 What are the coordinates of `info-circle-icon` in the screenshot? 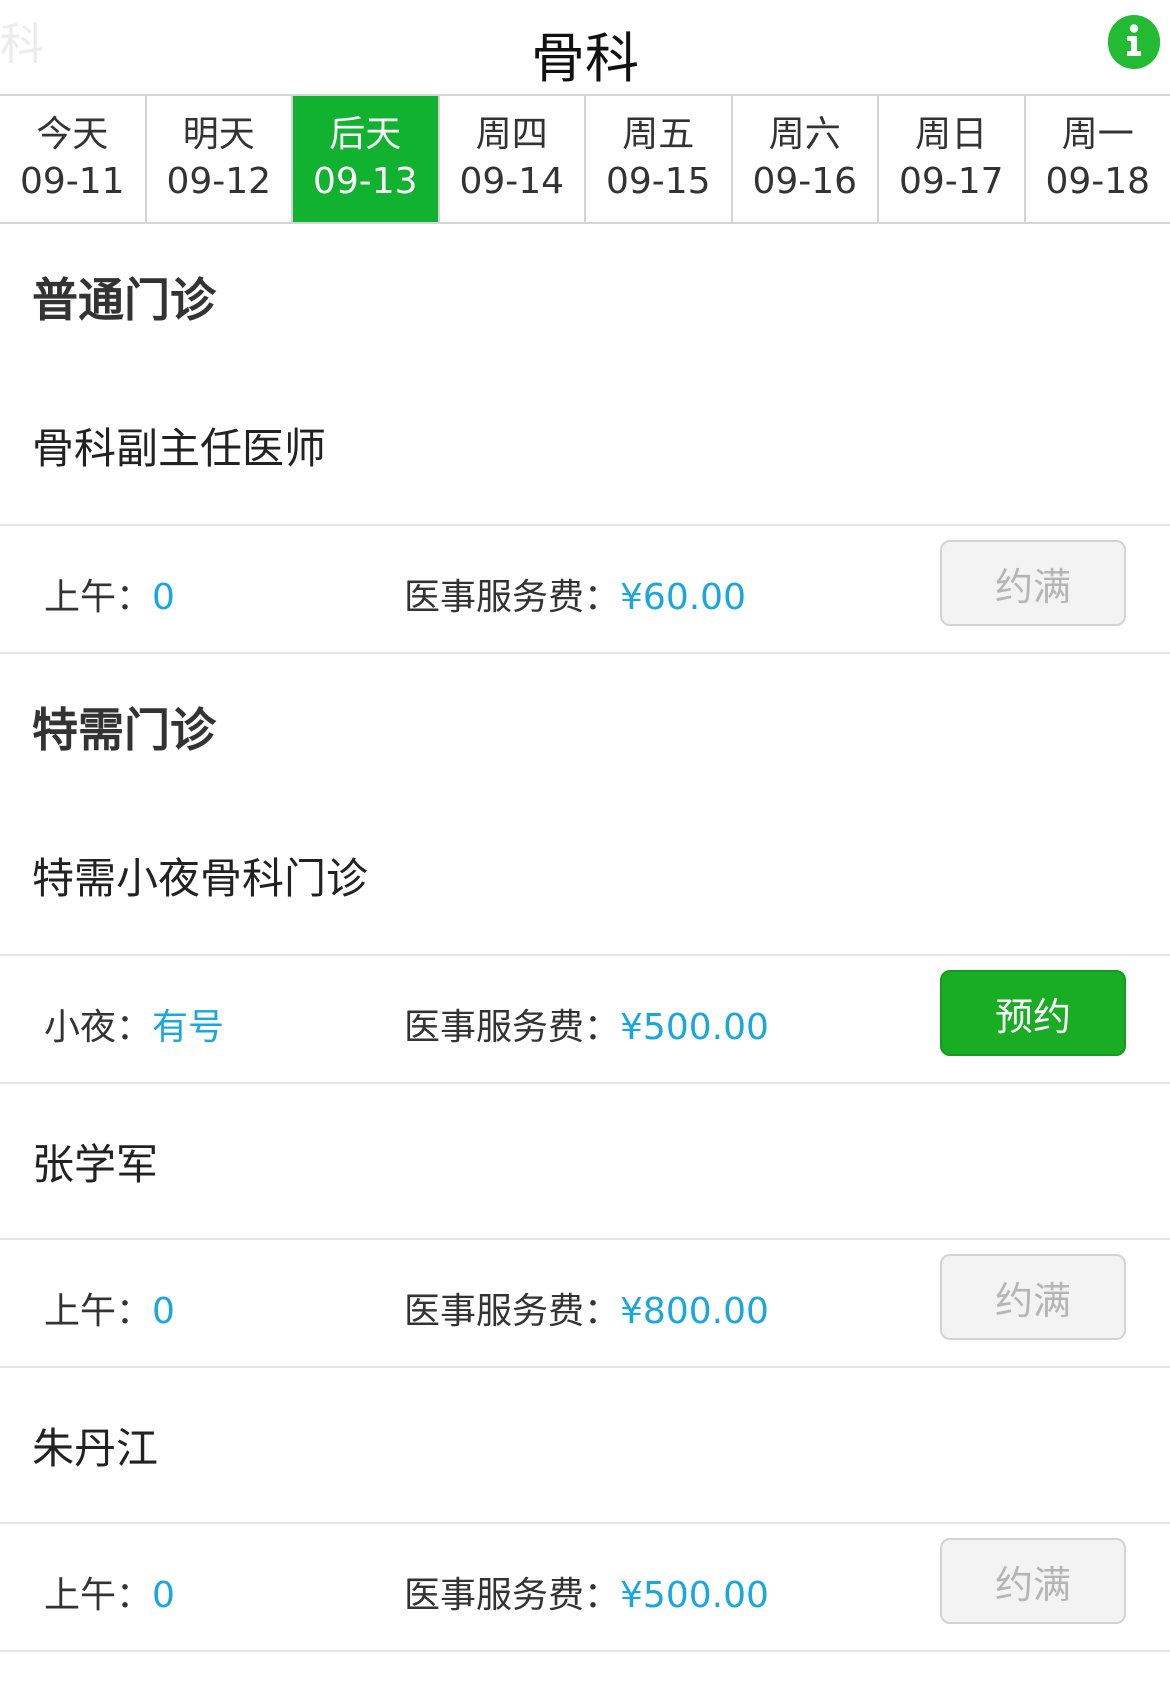 It's located at (1134, 43).